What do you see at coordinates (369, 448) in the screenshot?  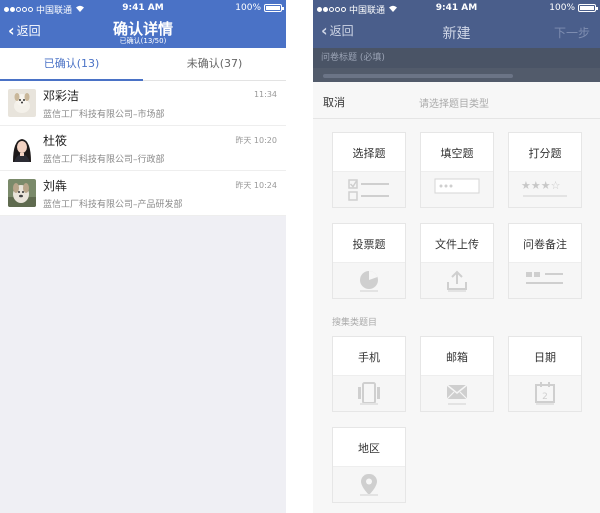 I see `type-label: 地区` at bounding box center [369, 448].